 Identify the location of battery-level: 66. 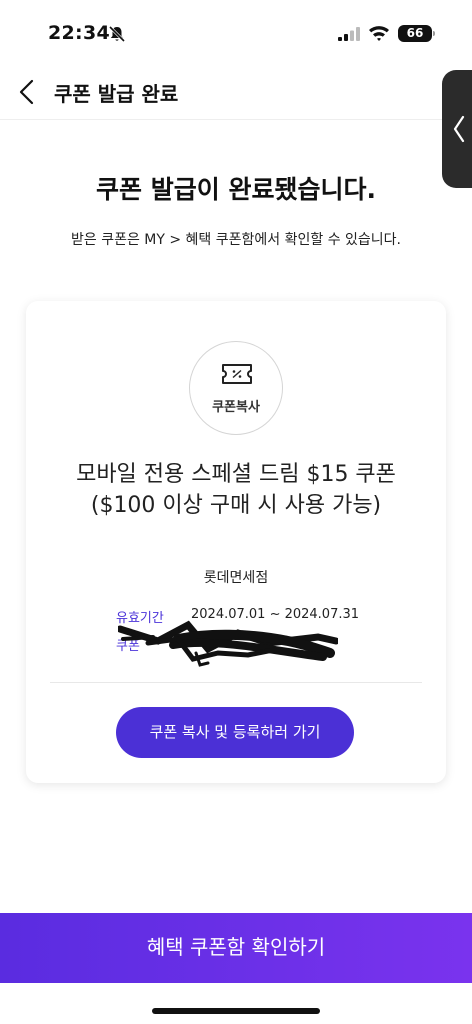
(415, 33).